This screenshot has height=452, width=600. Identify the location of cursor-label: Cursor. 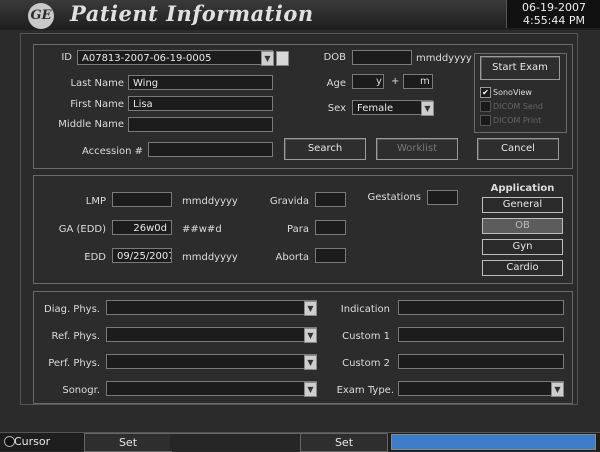
(32, 441).